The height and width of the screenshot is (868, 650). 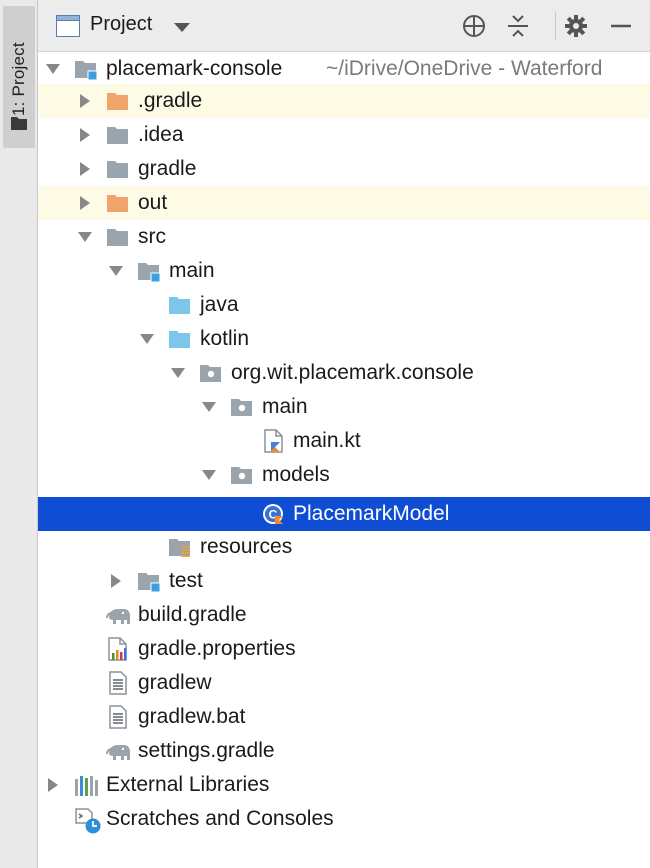 What do you see at coordinates (192, 614) in the screenshot?
I see `tree-item-label: build.gradle` at bounding box center [192, 614].